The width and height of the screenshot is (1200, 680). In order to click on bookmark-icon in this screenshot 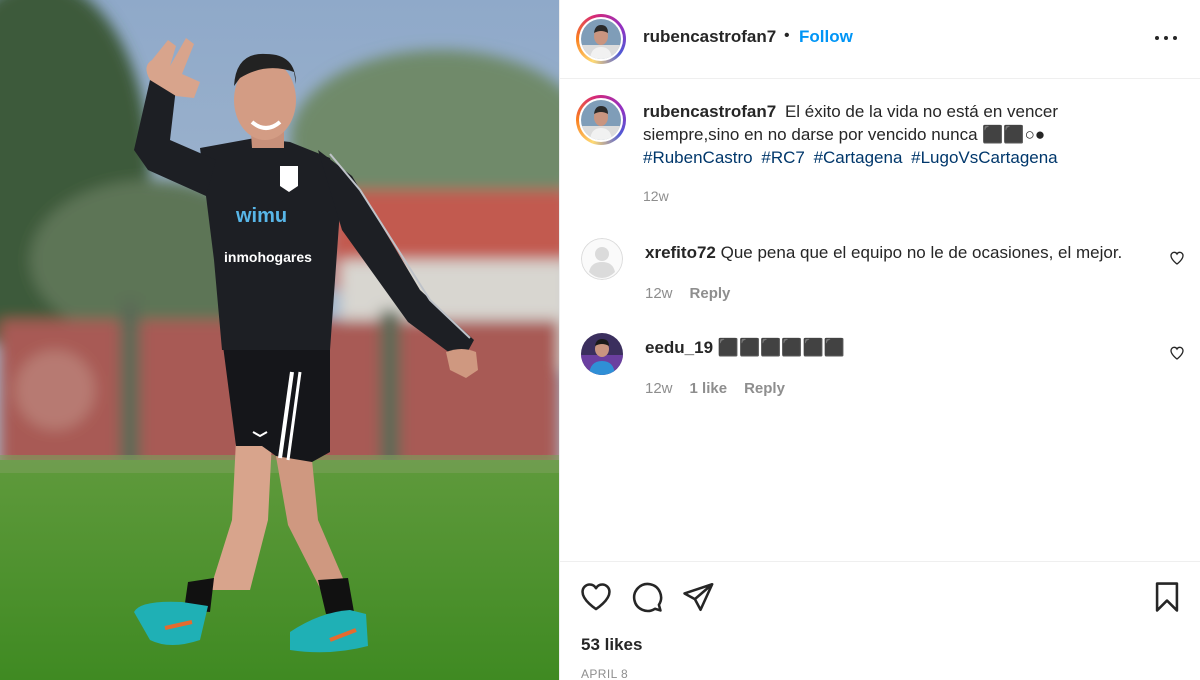, I will do `click(1167, 597)`.